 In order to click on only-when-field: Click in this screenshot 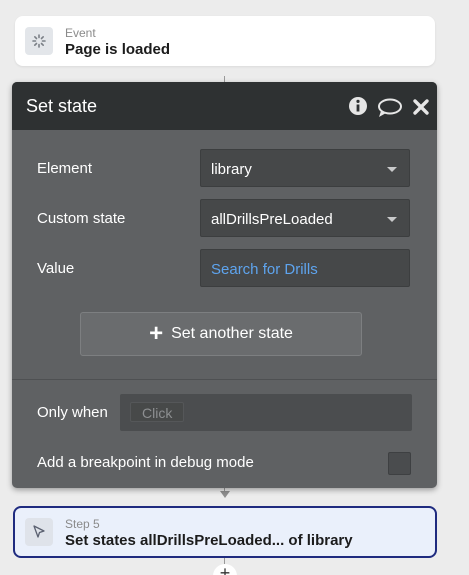, I will do `click(266, 412)`.